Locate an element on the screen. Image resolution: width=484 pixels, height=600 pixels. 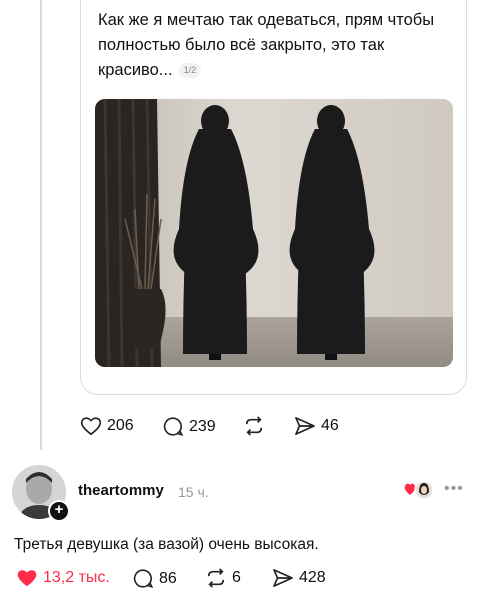
like-action: 206 is located at coordinates (107, 426).